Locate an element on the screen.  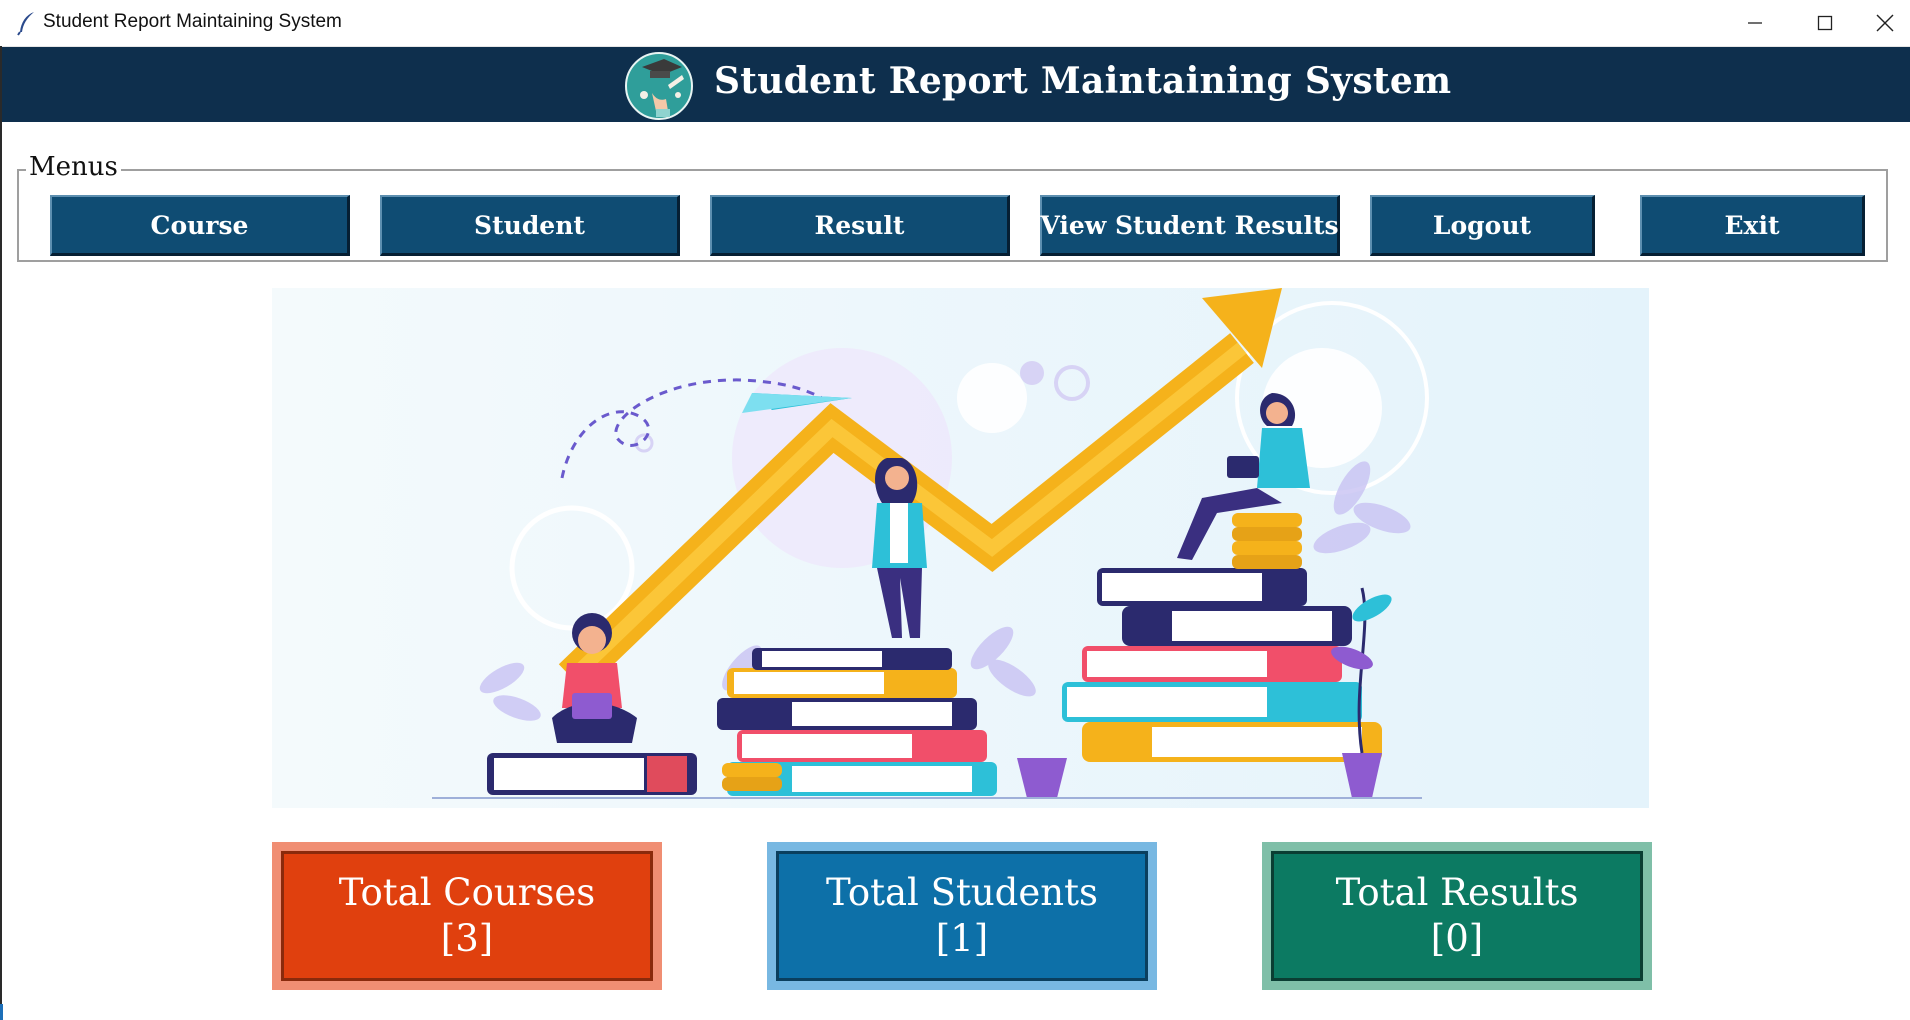
total-results-label: Total Results is located at coordinates (1457, 892).